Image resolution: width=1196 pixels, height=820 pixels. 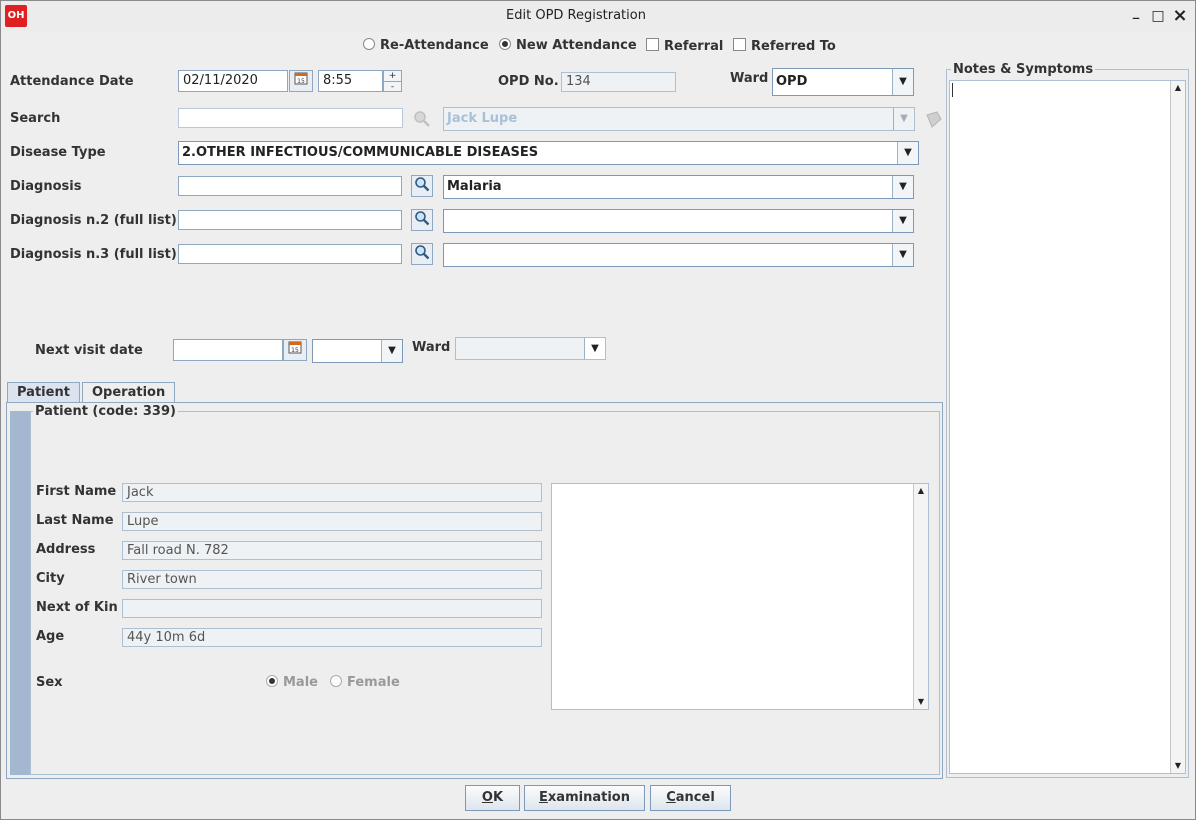 I want to click on minimize-button: _, so click(x=1136, y=13).